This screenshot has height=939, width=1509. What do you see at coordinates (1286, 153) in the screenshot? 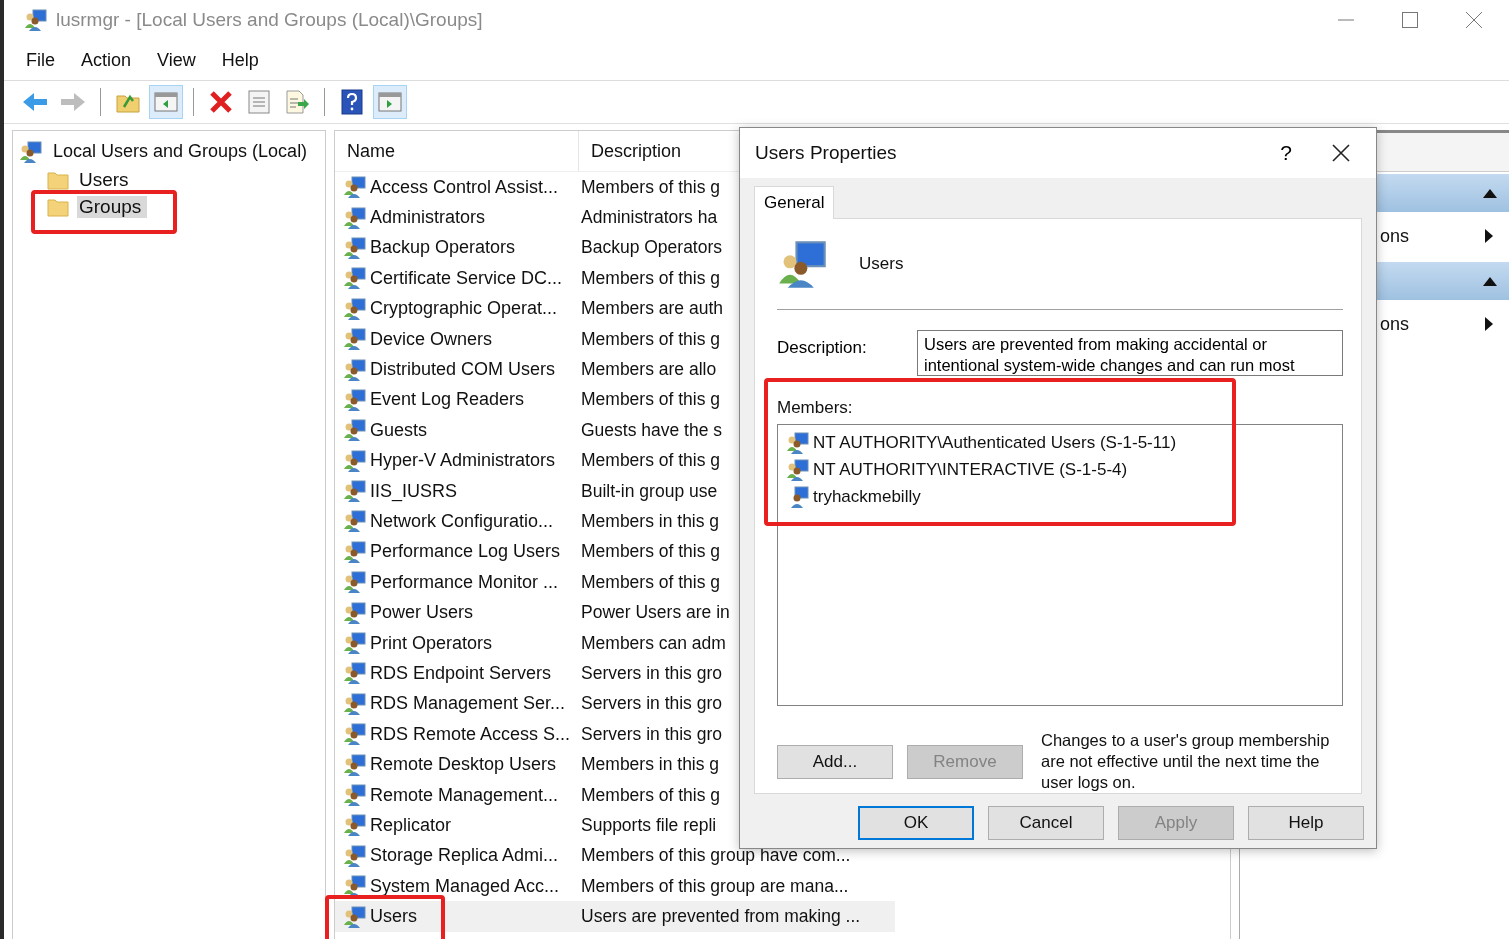
I see `help-button: ?` at bounding box center [1286, 153].